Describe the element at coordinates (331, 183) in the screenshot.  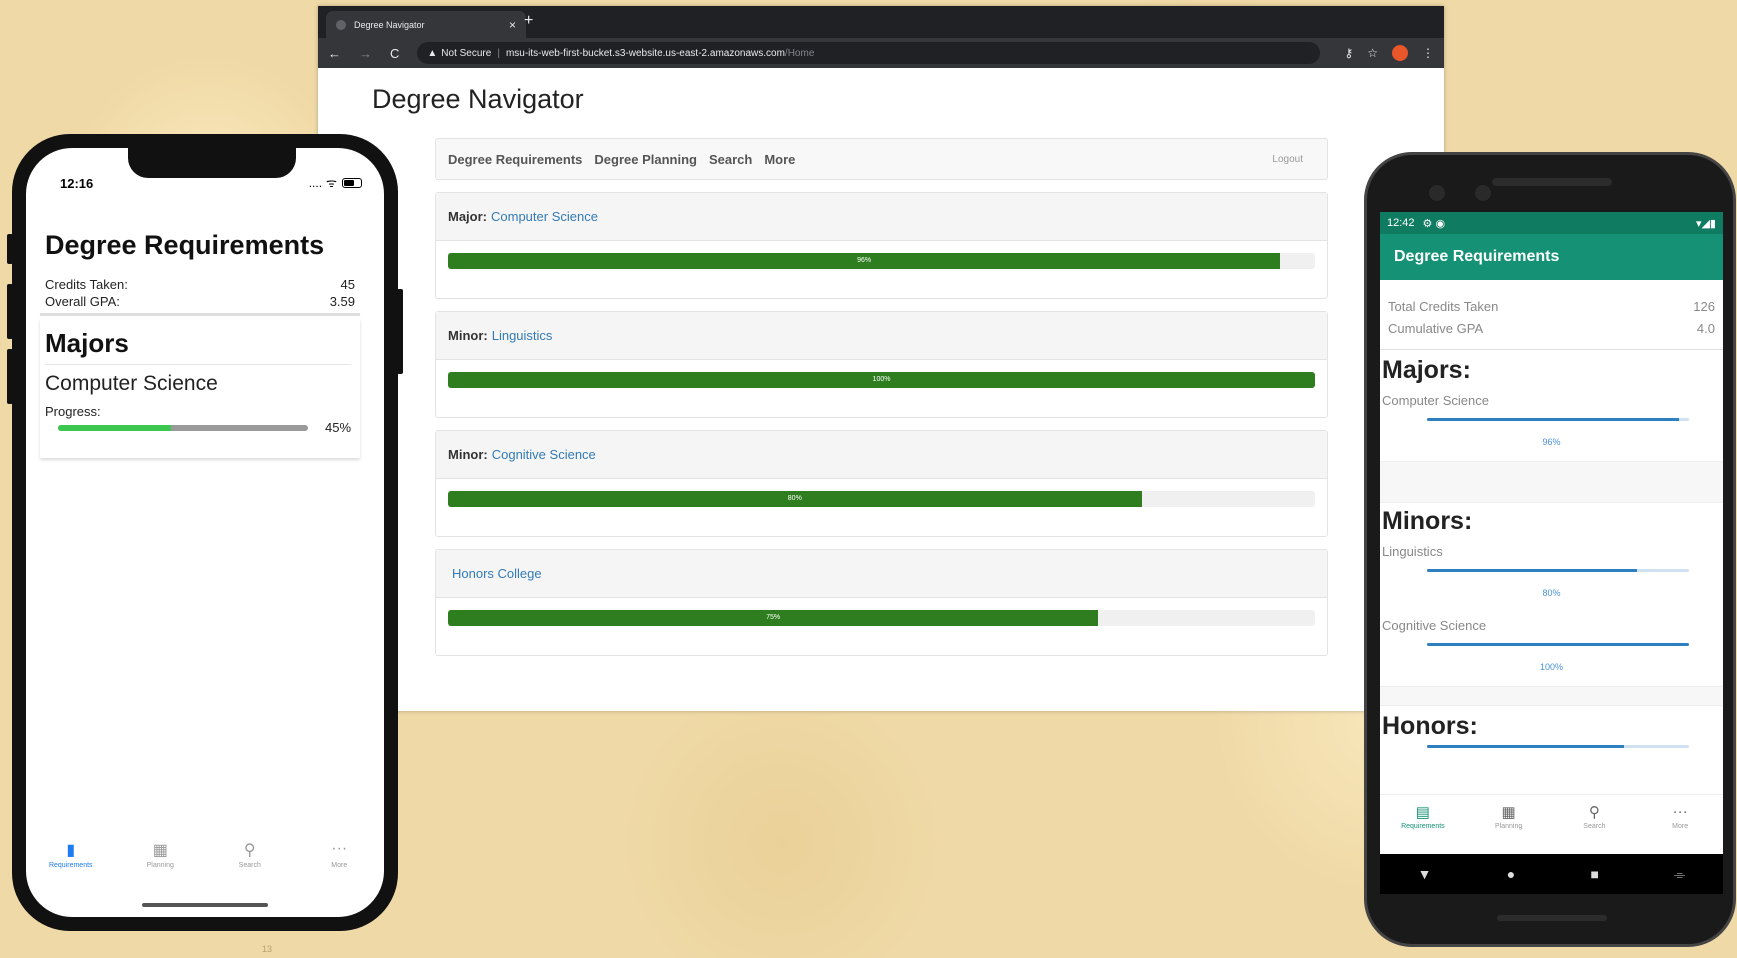
I see `wifi-icon: ᯤ` at that location.